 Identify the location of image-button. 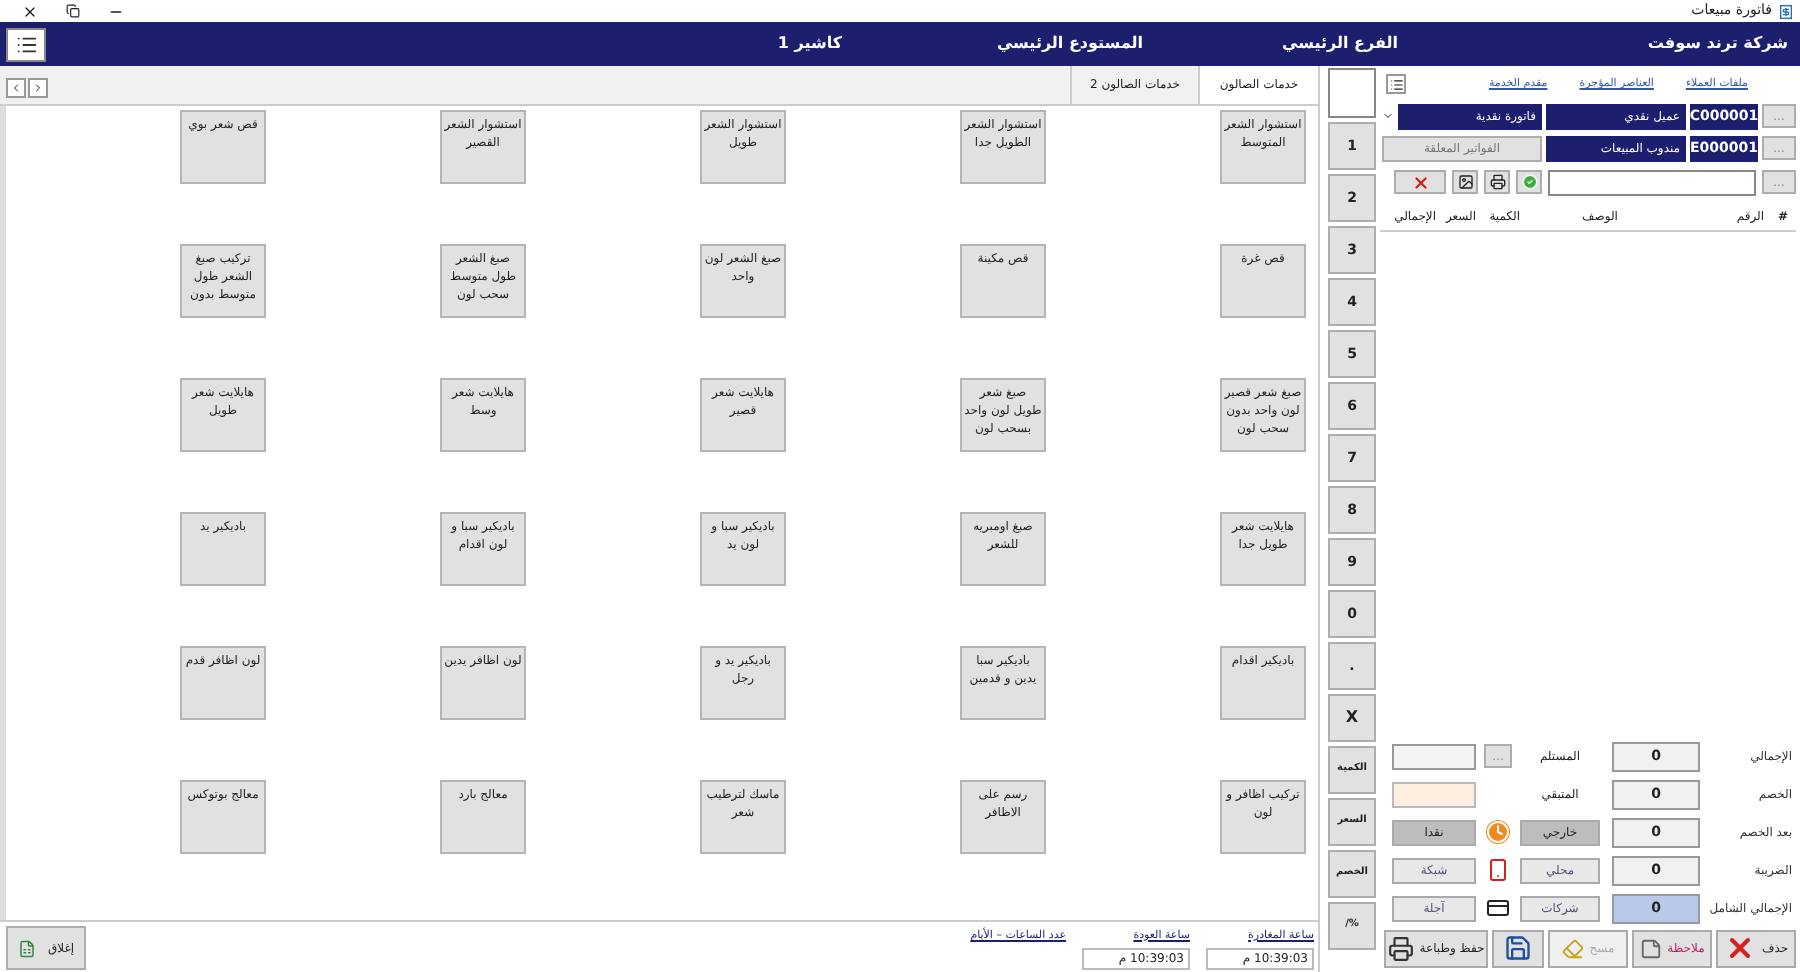
(1465, 182).